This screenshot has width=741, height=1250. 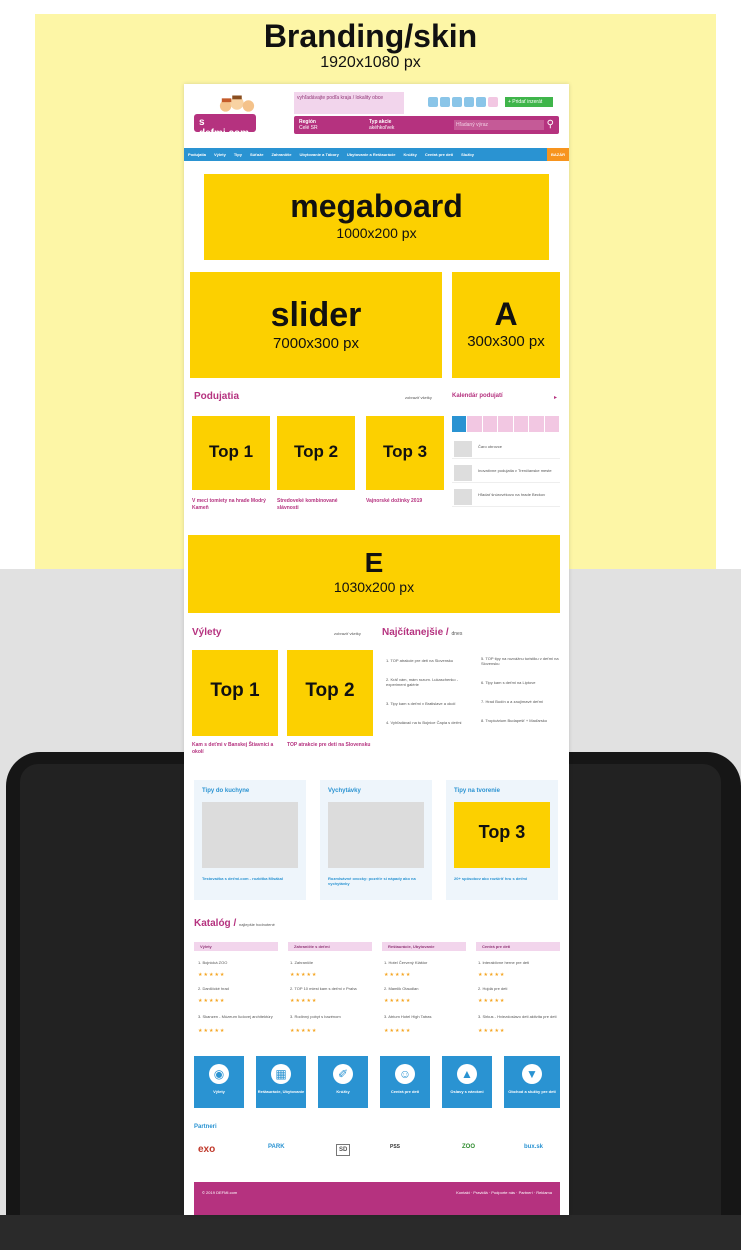 What do you see at coordinates (308, 125) in the screenshot?
I see `region-select: Región Celé SR` at bounding box center [308, 125].